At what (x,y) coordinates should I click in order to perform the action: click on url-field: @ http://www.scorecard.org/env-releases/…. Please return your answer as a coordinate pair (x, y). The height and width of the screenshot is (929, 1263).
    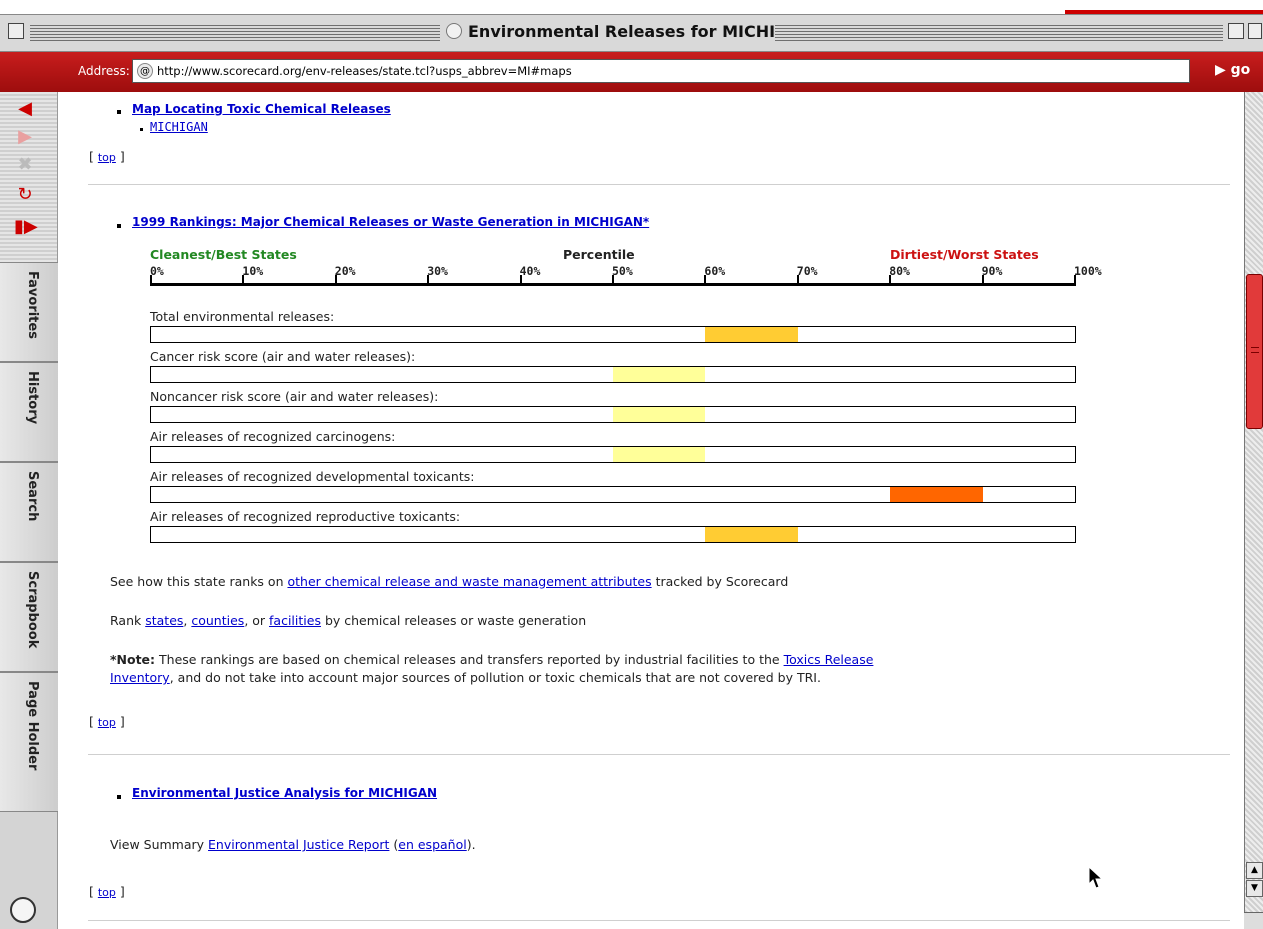
    Looking at the image, I should click on (661, 71).